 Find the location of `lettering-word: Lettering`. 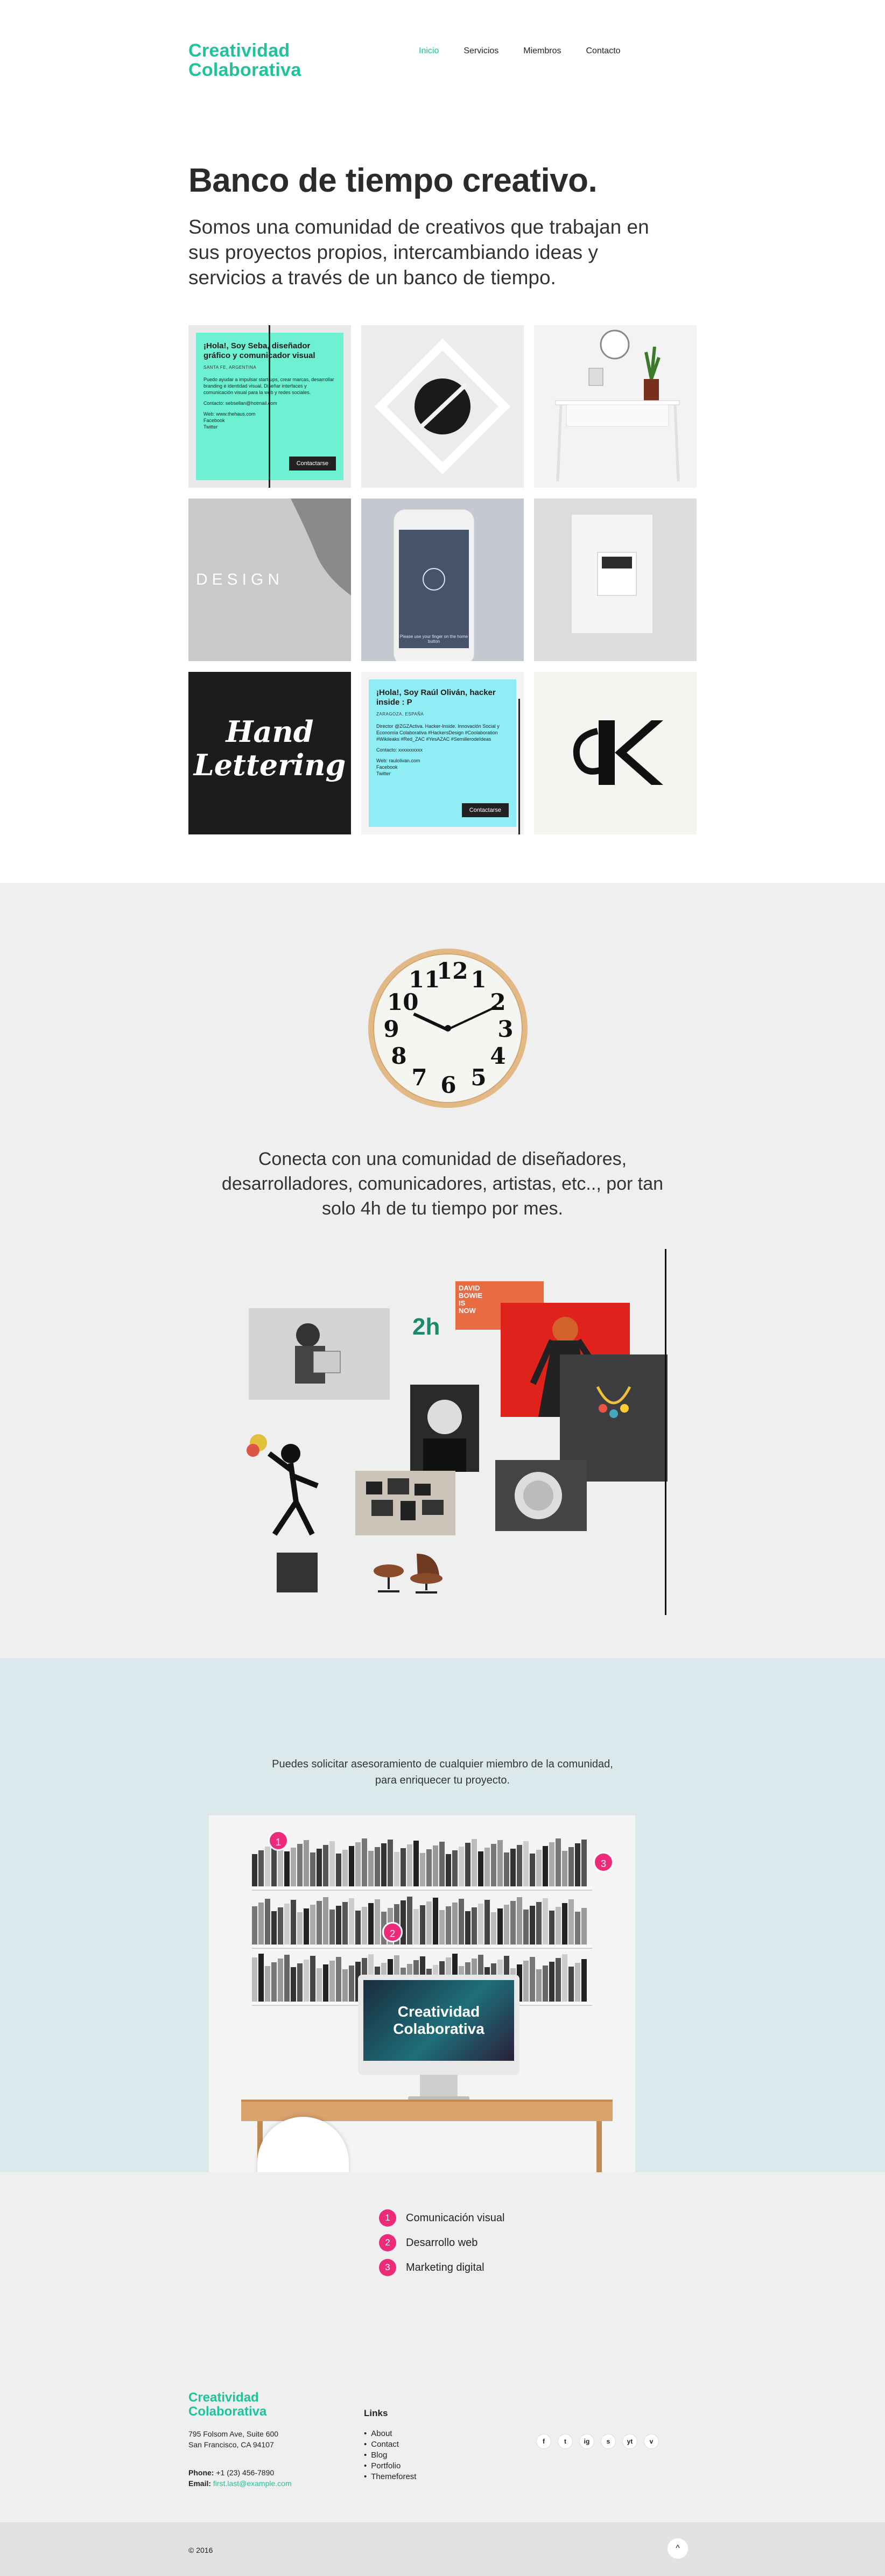

lettering-word: Lettering is located at coordinates (269, 765).